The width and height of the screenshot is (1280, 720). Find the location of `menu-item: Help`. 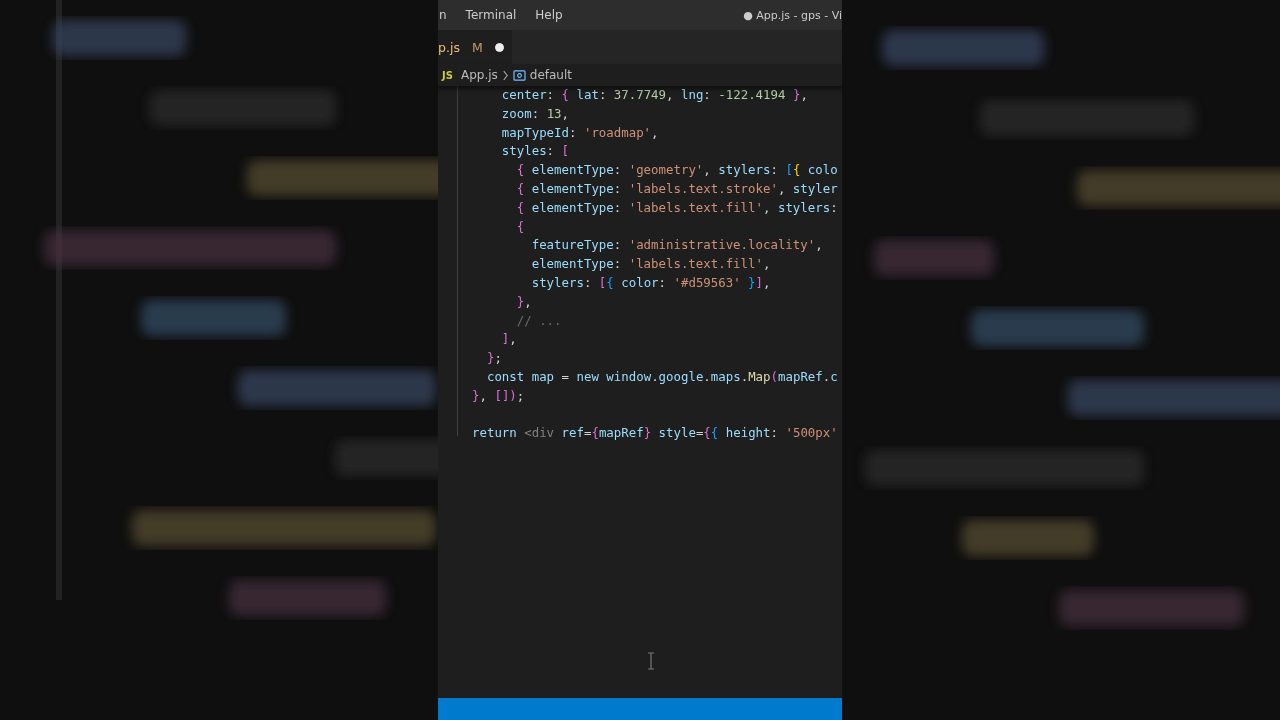

menu-item: Help is located at coordinates (549, 15).